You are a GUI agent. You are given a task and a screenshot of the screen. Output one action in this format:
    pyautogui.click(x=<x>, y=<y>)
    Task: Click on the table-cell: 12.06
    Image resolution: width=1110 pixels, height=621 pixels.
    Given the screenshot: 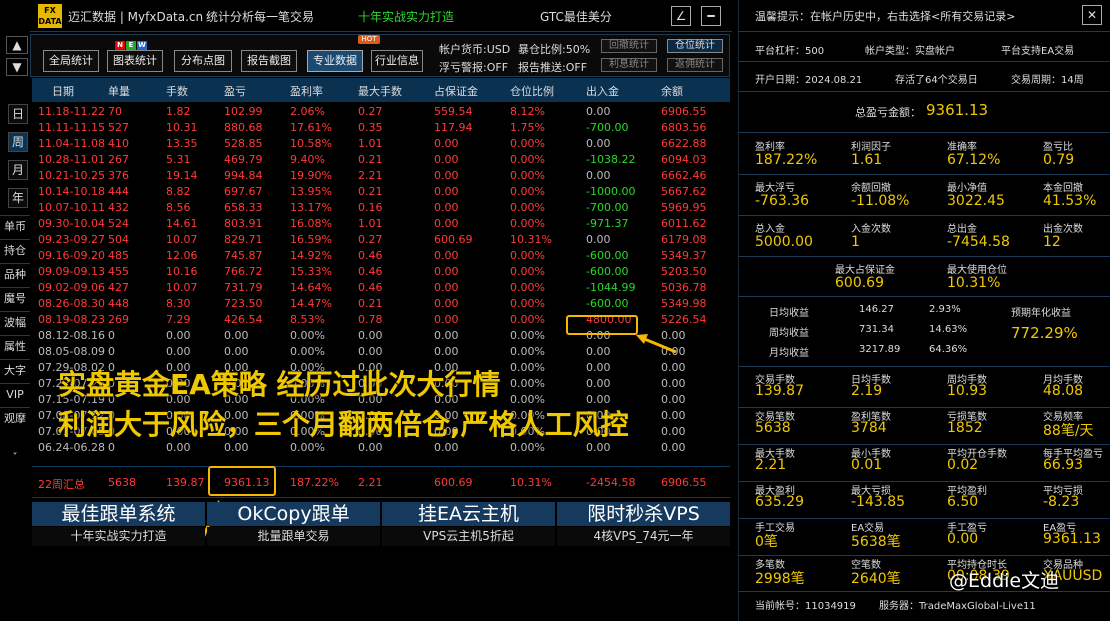 What is the action you would take?
    pyautogui.click(x=182, y=255)
    